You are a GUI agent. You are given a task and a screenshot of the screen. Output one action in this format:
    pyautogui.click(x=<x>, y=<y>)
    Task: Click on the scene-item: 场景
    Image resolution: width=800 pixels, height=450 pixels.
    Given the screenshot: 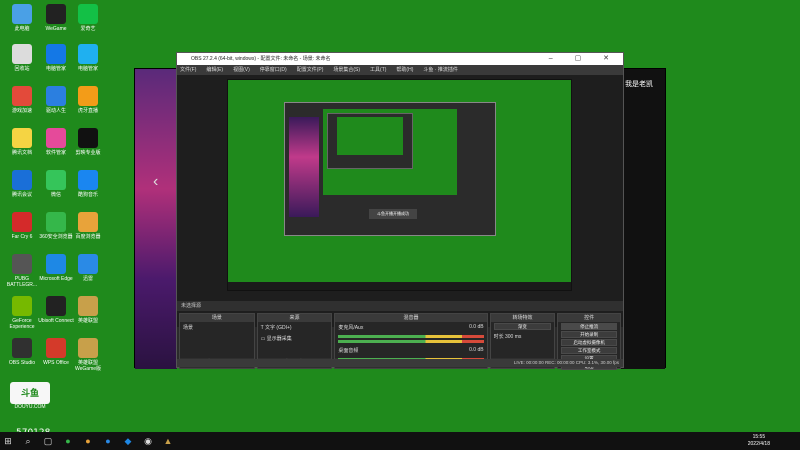 What is the action you would take?
    pyautogui.click(x=217, y=327)
    